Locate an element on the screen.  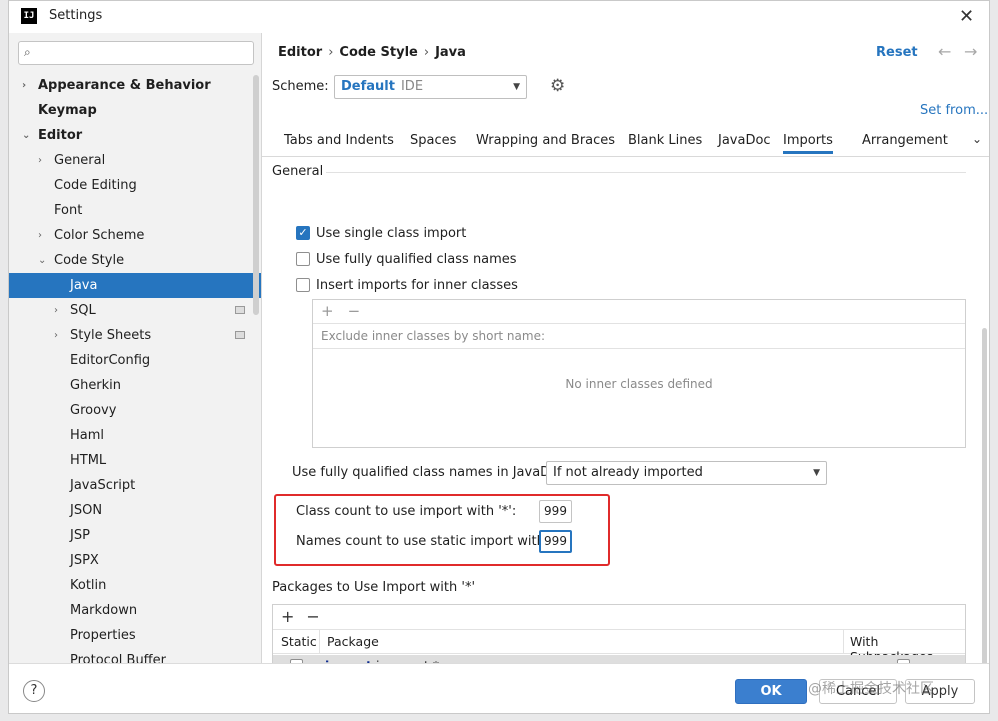
packages-toolbar: + − is located at coordinates (619, 617).